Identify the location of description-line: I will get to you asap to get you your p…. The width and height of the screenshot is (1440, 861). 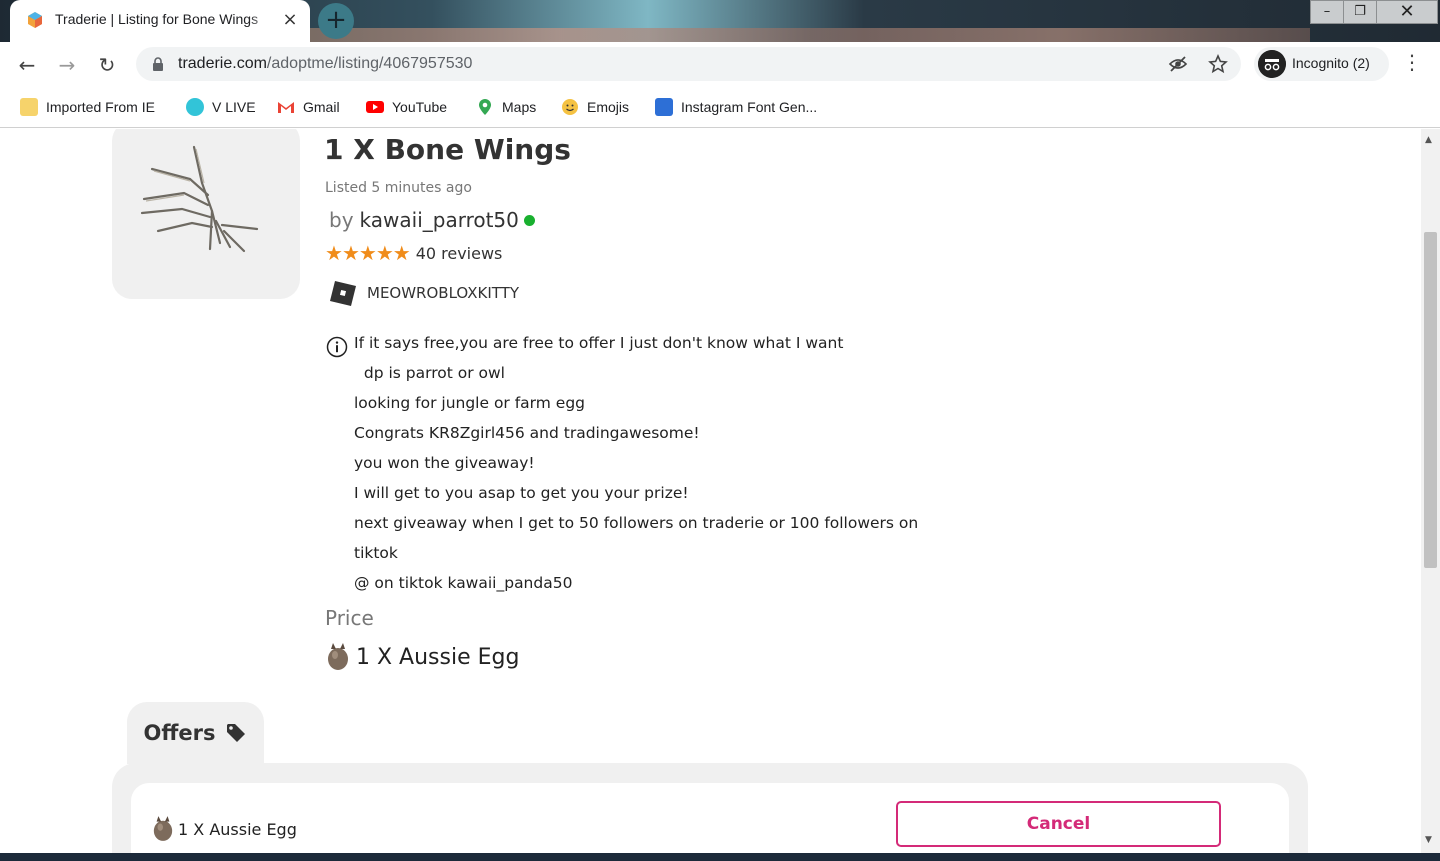
(521, 493).